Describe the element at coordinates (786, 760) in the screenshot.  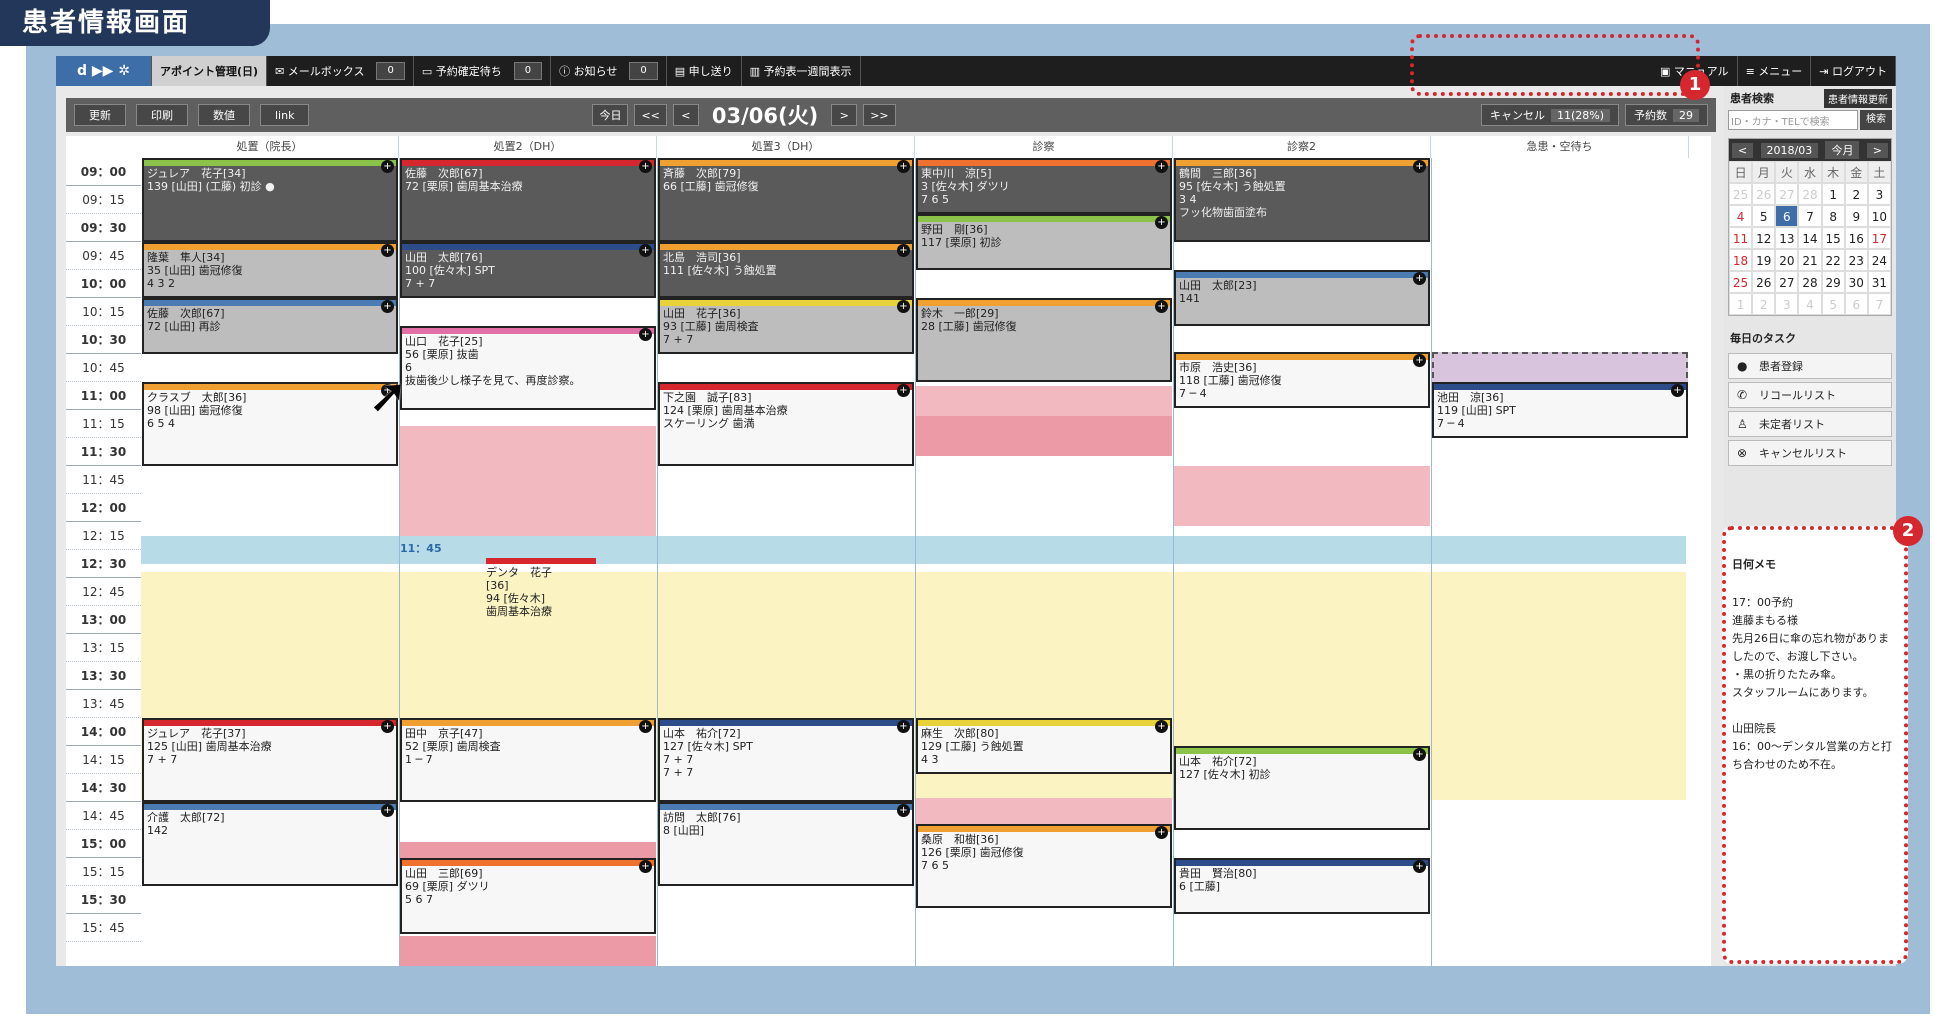
I see `appointment-card: 山本 祐介[72] 127 [佐々木] SPT 7 + 7 7 + 7 +` at that location.